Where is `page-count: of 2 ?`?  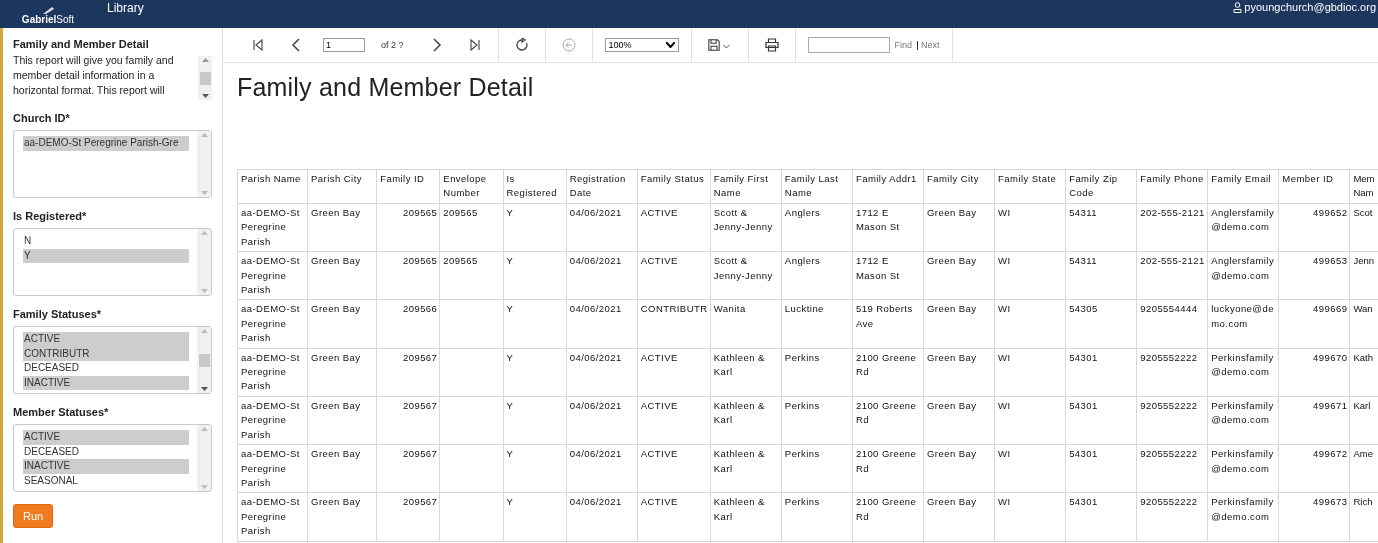
page-count: of 2 ? is located at coordinates (392, 45).